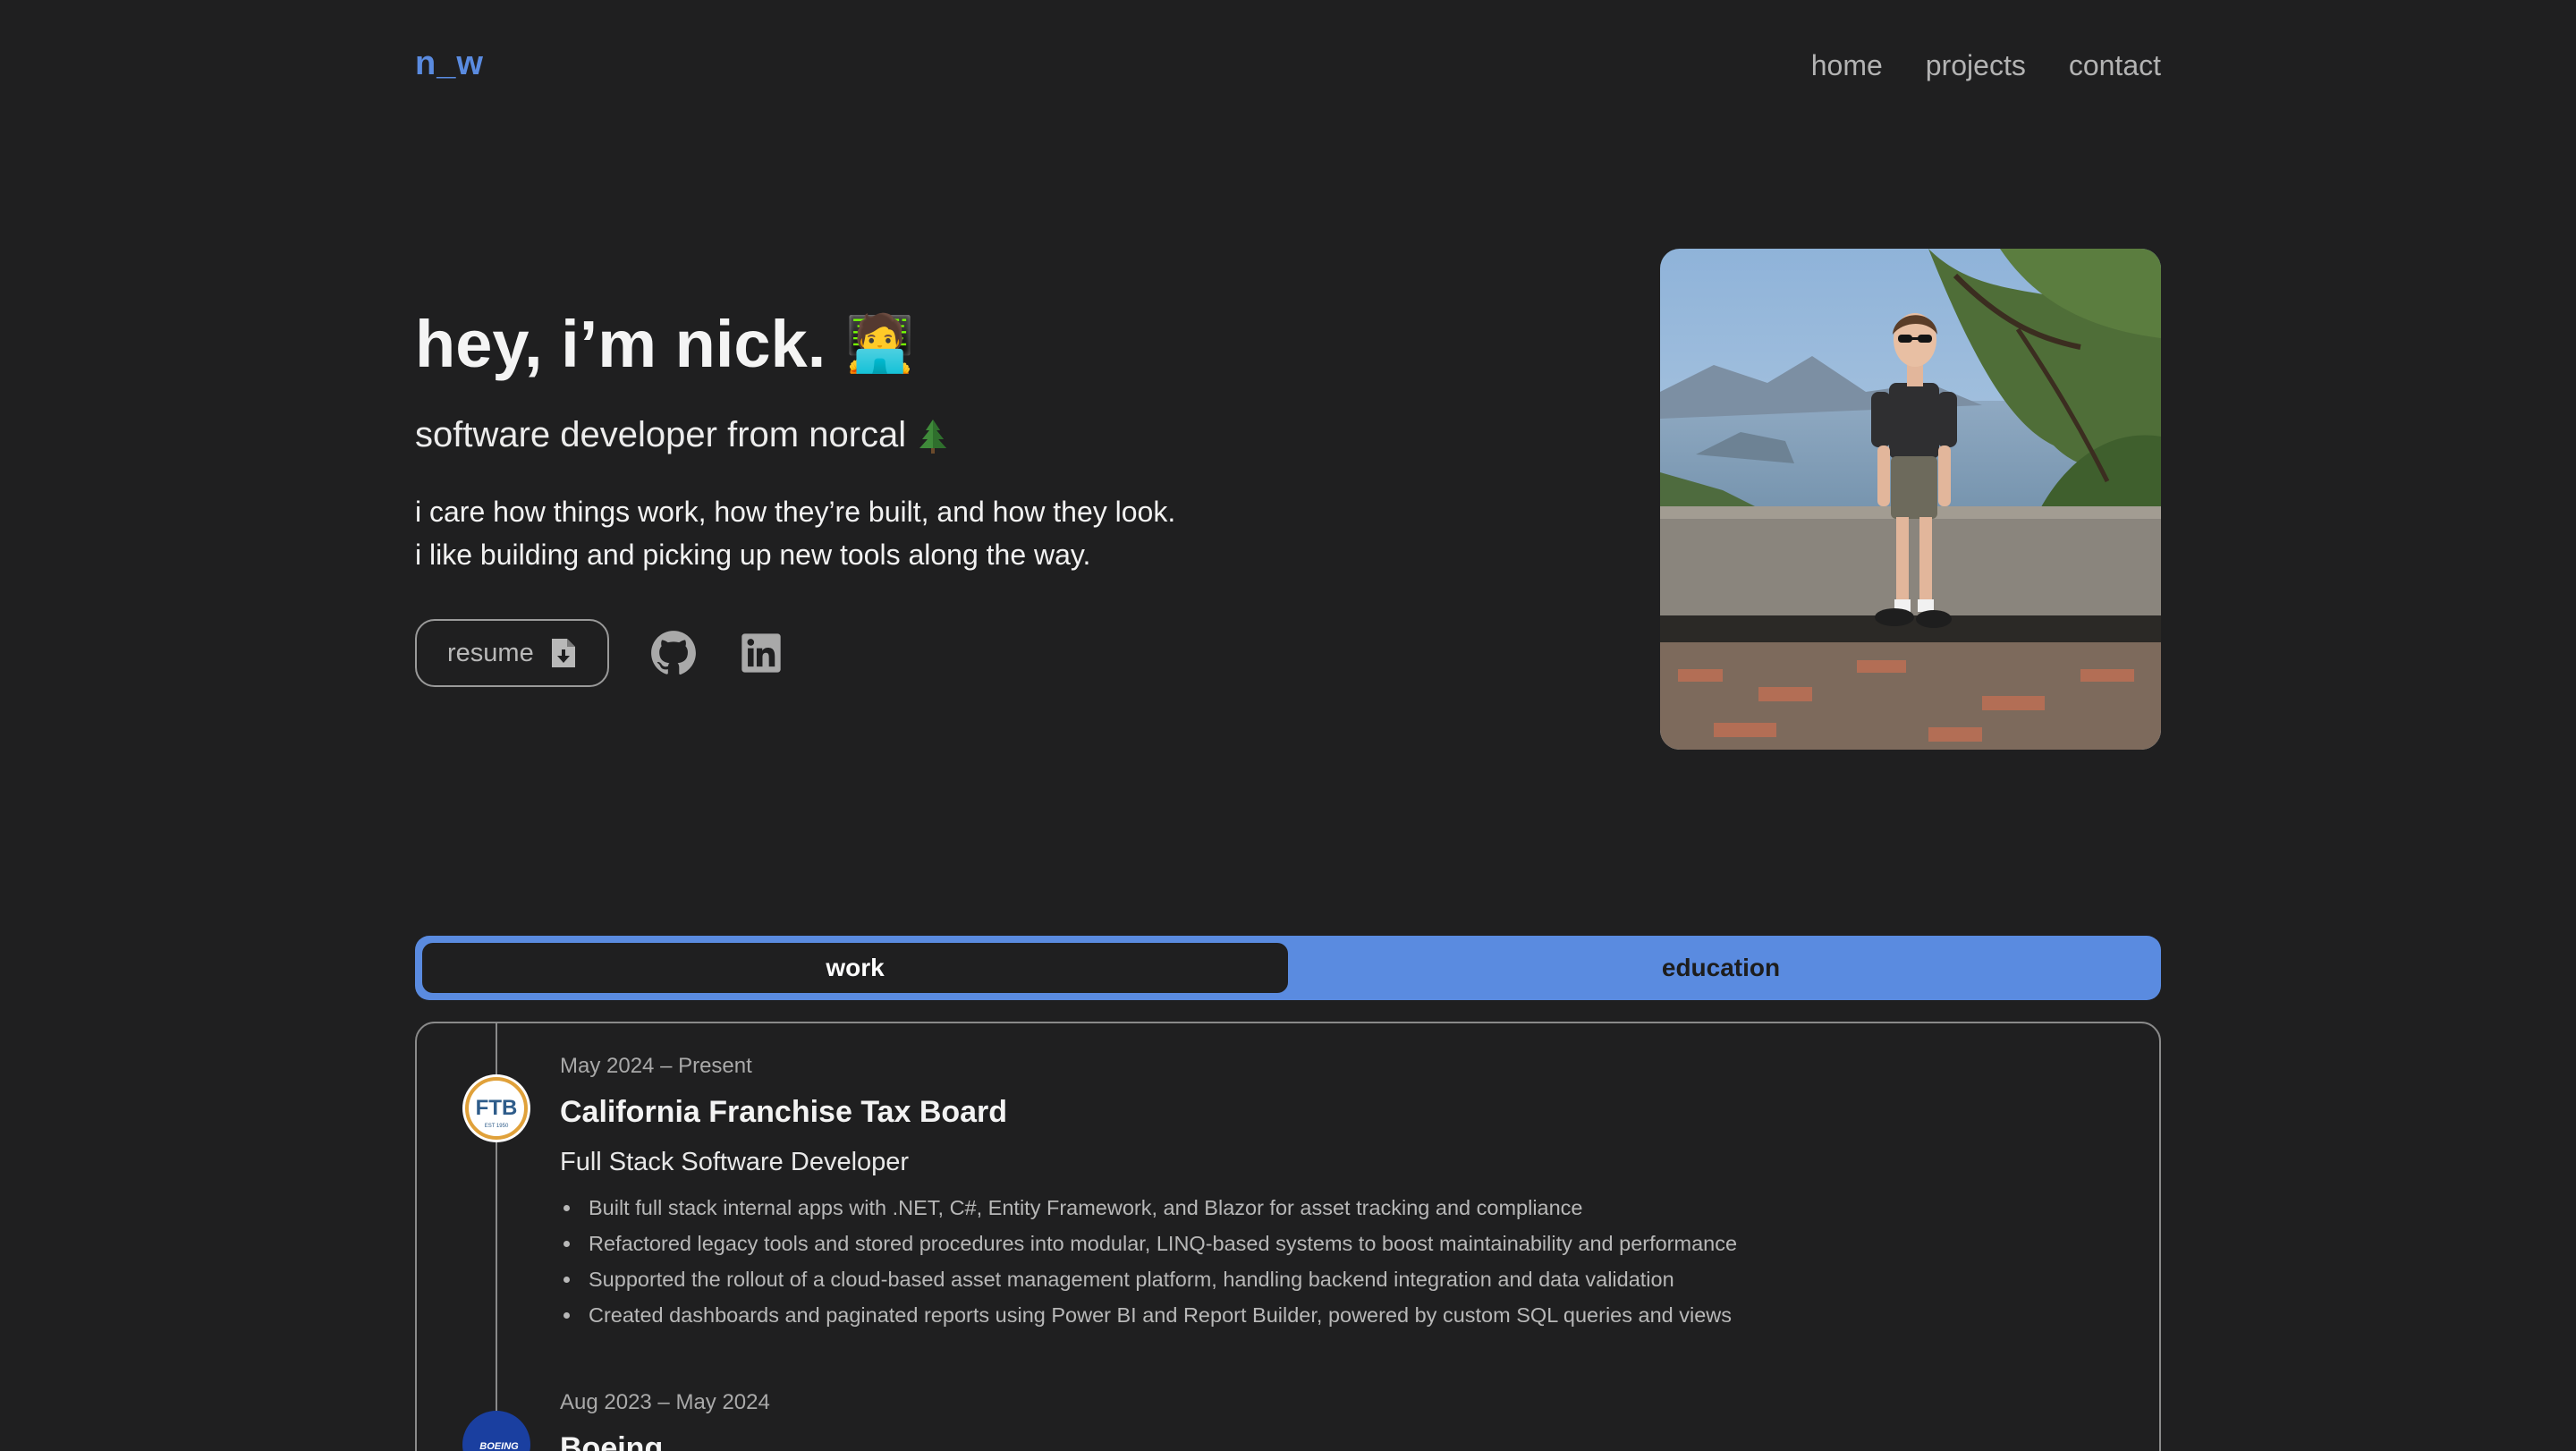 Image resolution: width=2576 pixels, height=1451 pixels. I want to click on nav-projects: projects, so click(1976, 65).